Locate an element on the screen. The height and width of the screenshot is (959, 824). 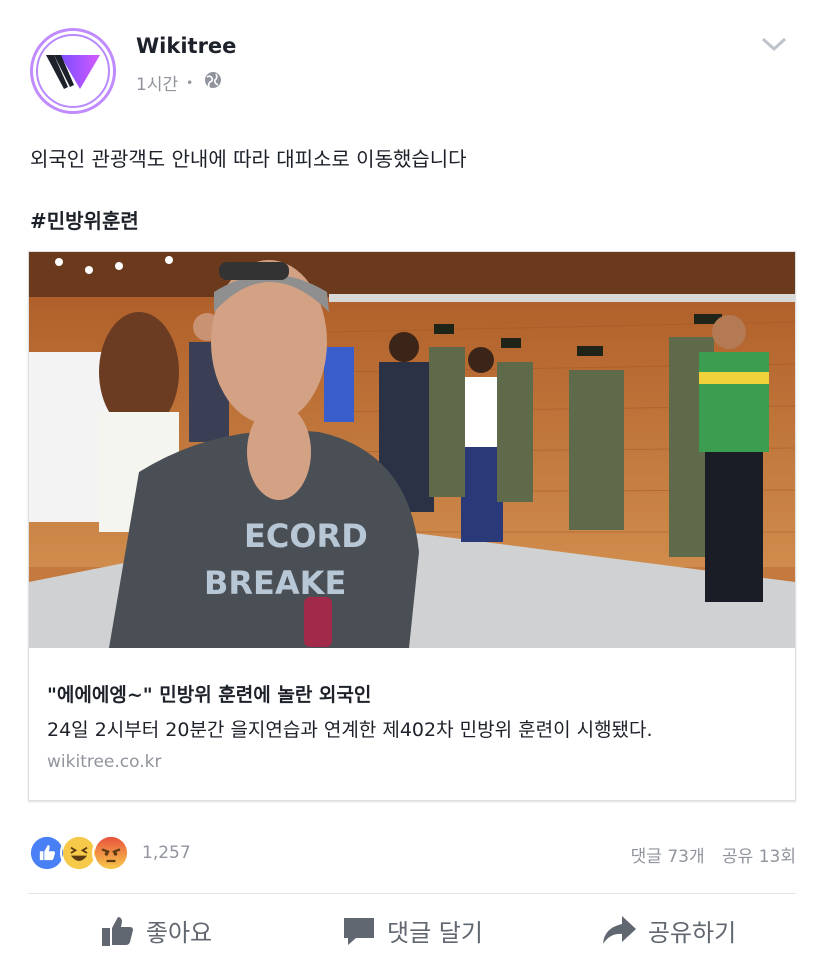
comment-share-counts: 댓글 73개 공유 13회 is located at coordinates (713, 854).